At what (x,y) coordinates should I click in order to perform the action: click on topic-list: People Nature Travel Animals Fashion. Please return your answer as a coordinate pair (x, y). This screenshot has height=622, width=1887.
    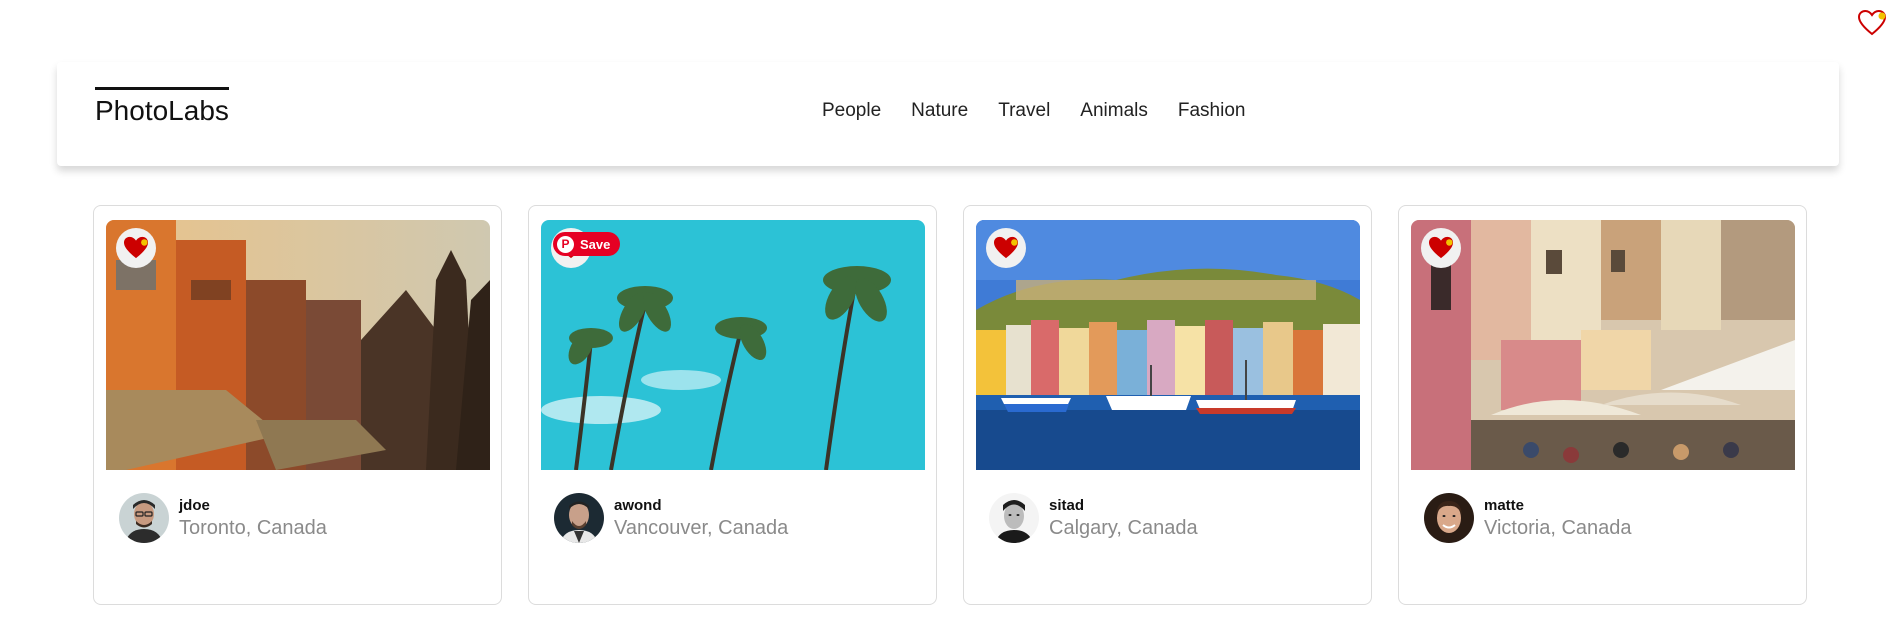
    Looking at the image, I should click on (1048, 111).